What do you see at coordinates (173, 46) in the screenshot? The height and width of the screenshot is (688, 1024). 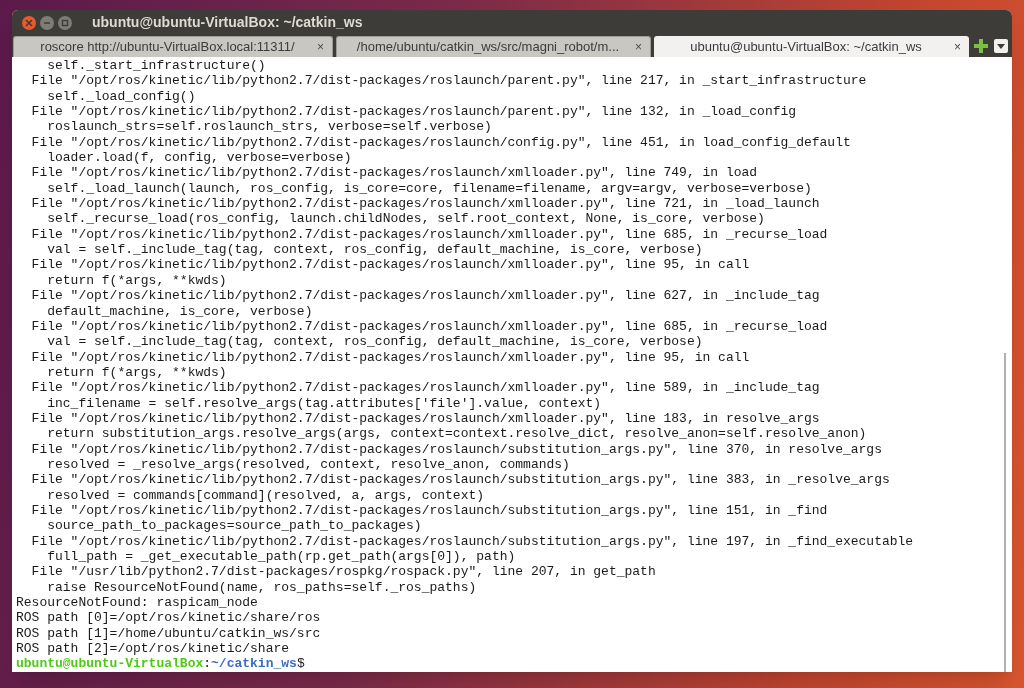 I see `tab: roscore http://ubuntu-VirtualBox.local:11311/ ×` at bounding box center [173, 46].